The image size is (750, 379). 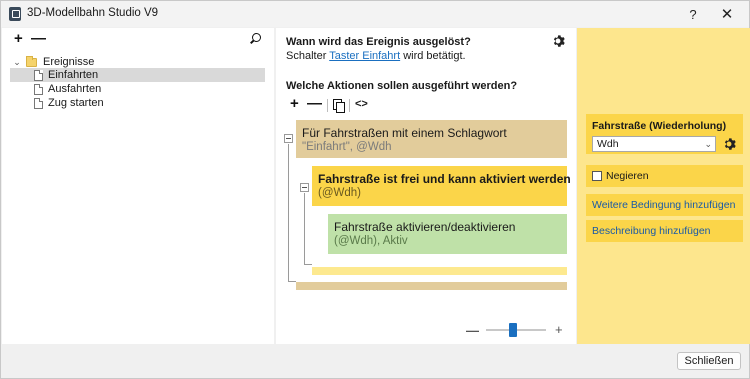 What do you see at coordinates (559, 329) in the screenshot?
I see `zoom-in-button: +` at bounding box center [559, 329].